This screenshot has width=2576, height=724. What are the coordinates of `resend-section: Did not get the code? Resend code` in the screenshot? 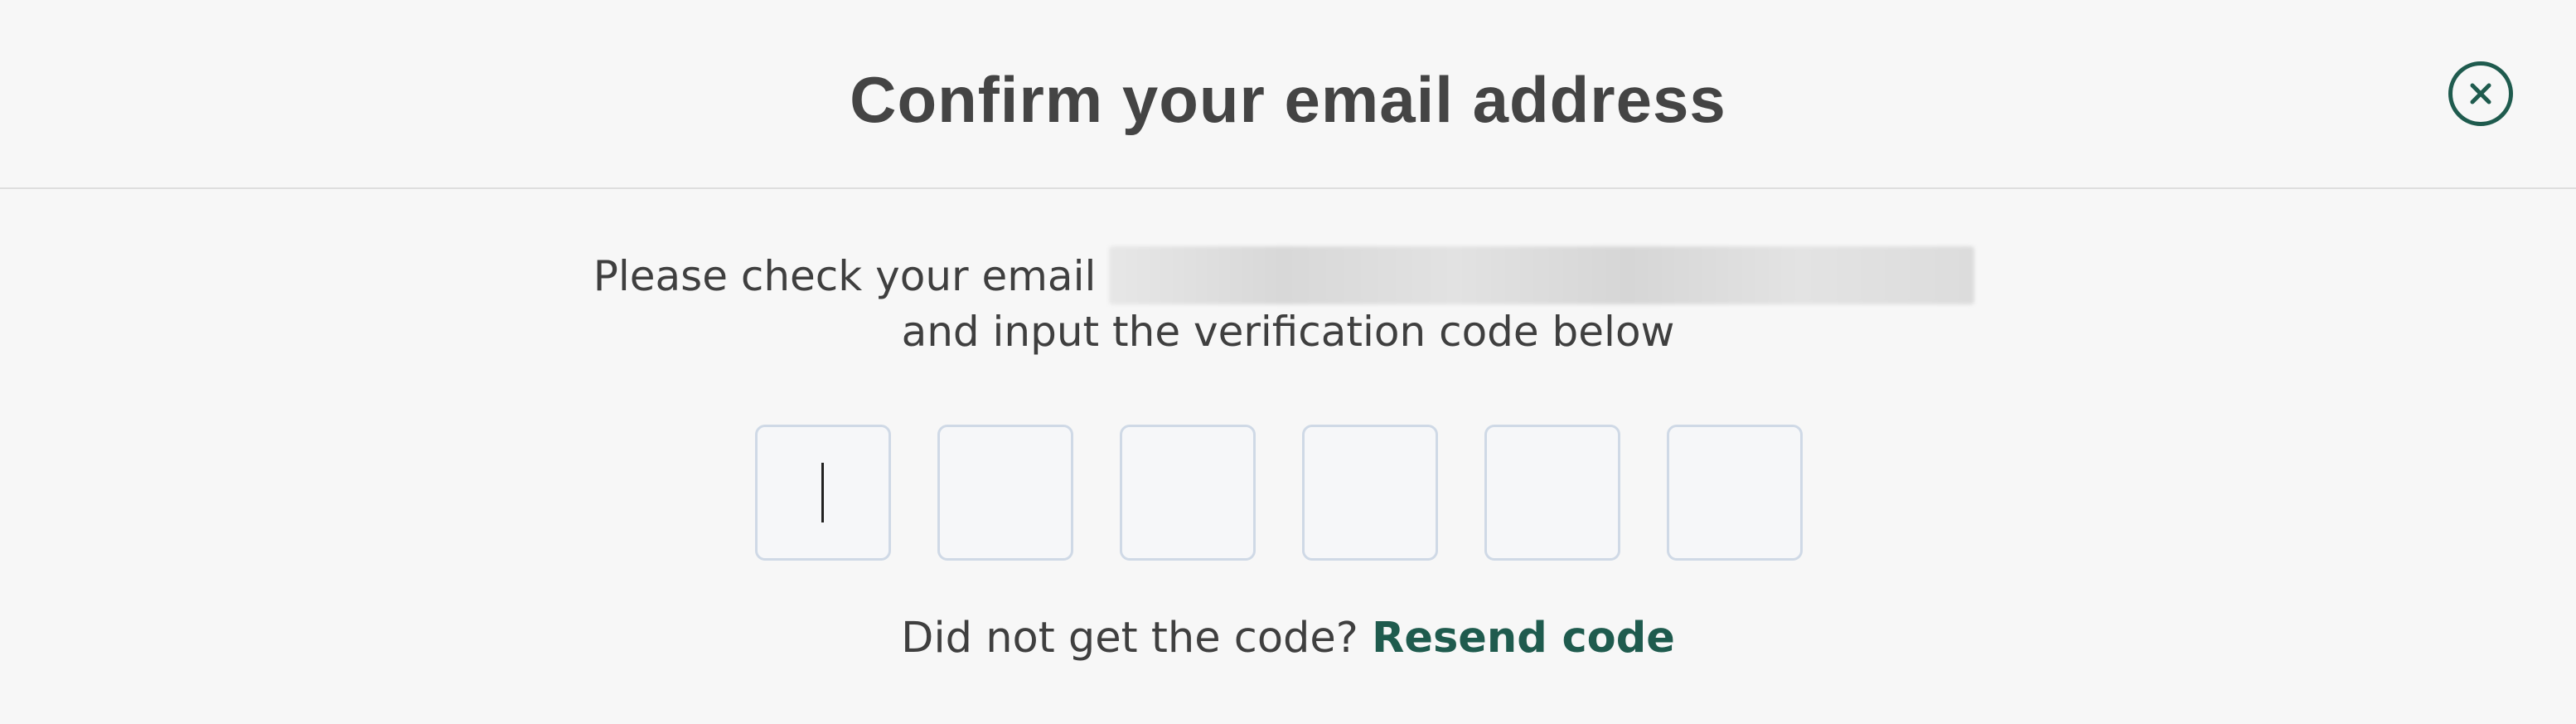 It's located at (1288, 639).